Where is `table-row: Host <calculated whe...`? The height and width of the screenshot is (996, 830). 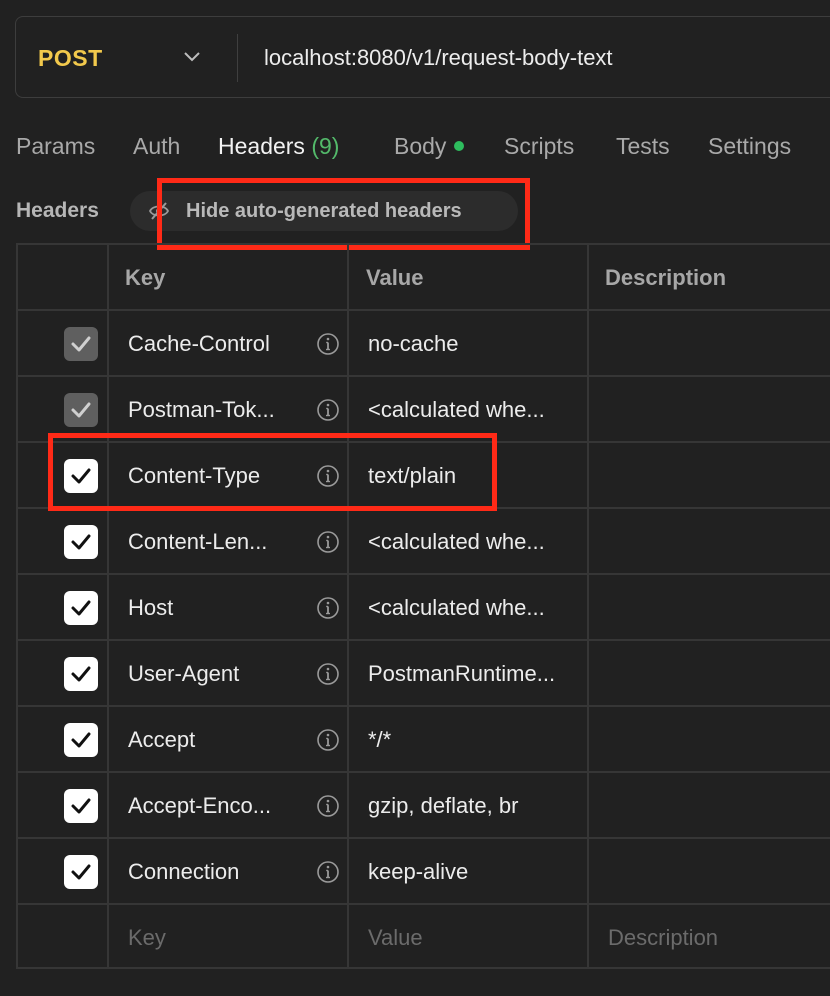
table-row: Host <calculated whe... is located at coordinates (424, 608).